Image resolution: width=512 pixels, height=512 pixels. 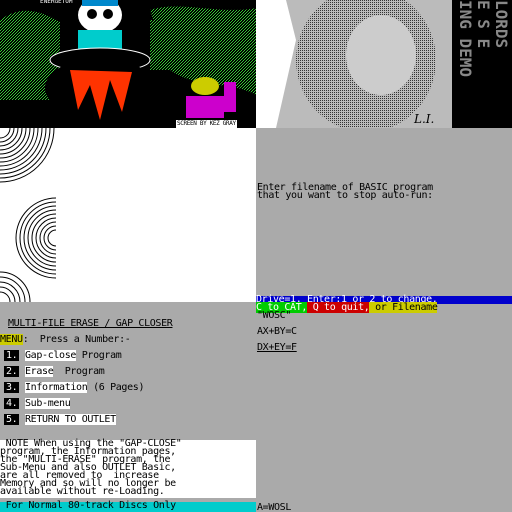 I want to click on menu-item-sub-menu: 4. Sub-menu, so click(x=37, y=403).